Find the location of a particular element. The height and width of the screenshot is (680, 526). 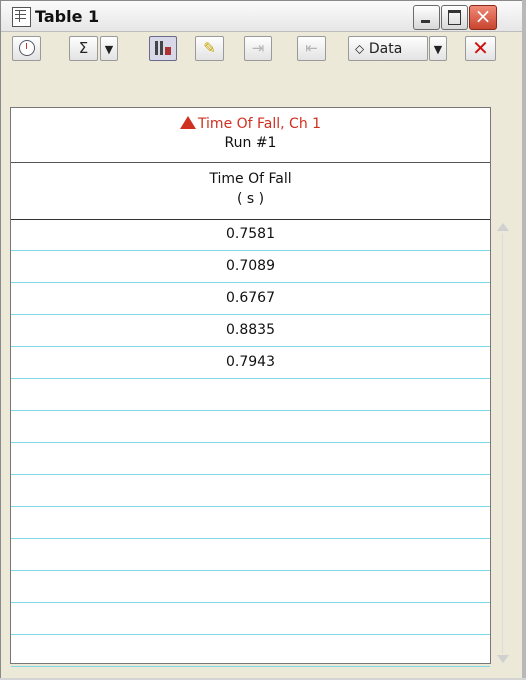

timer-button is located at coordinates (26, 48).